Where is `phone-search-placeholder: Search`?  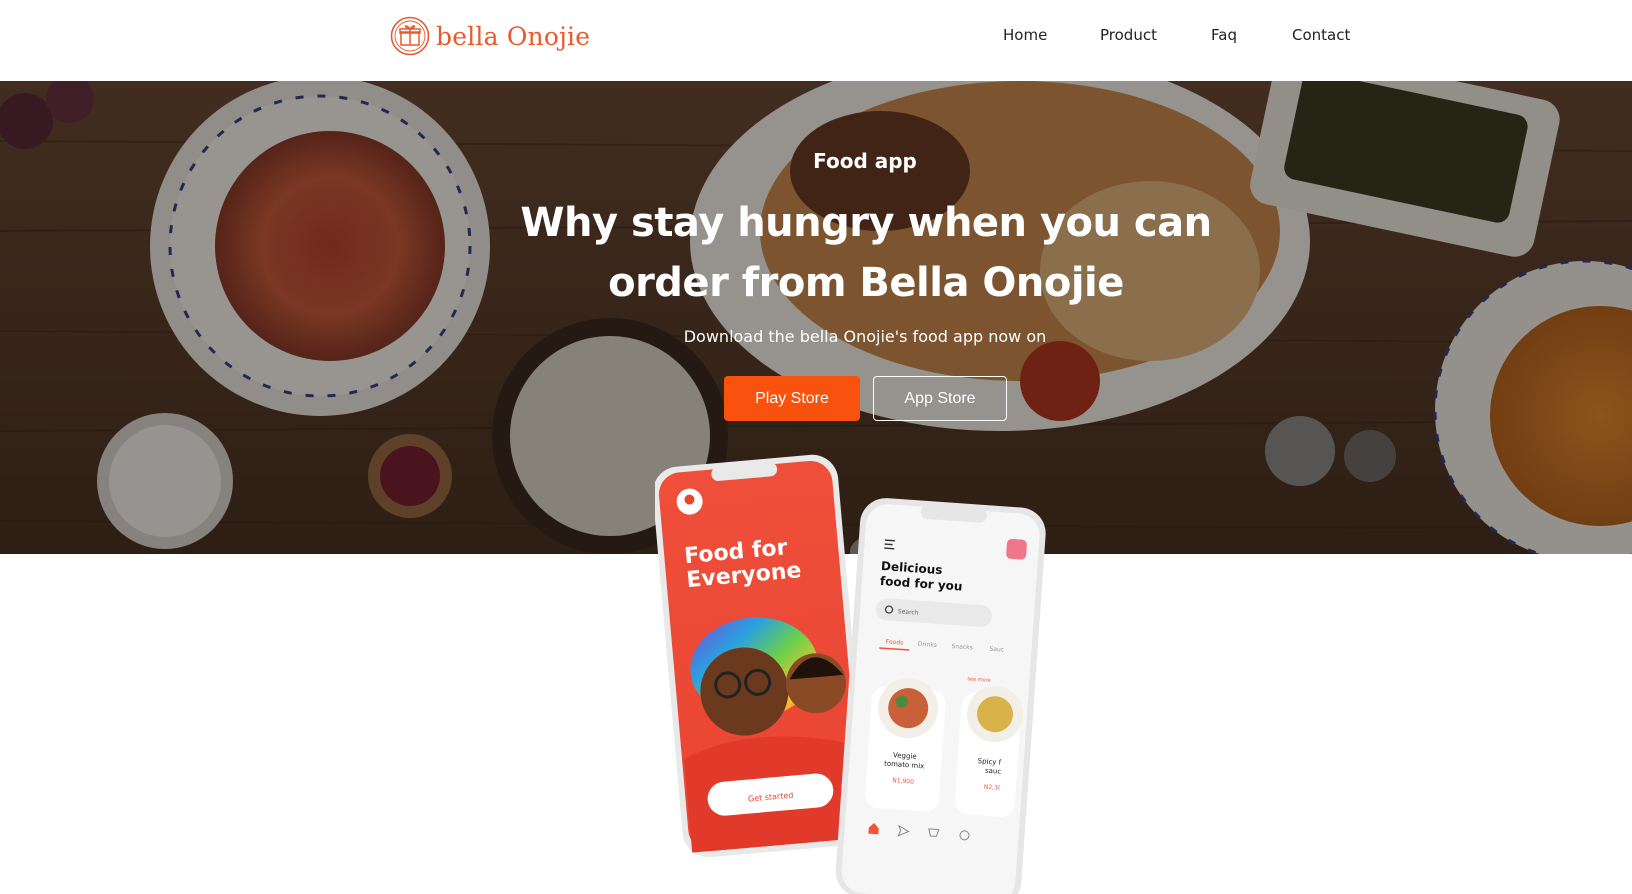 phone-search-placeholder: Search is located at coordinates (908, 612).